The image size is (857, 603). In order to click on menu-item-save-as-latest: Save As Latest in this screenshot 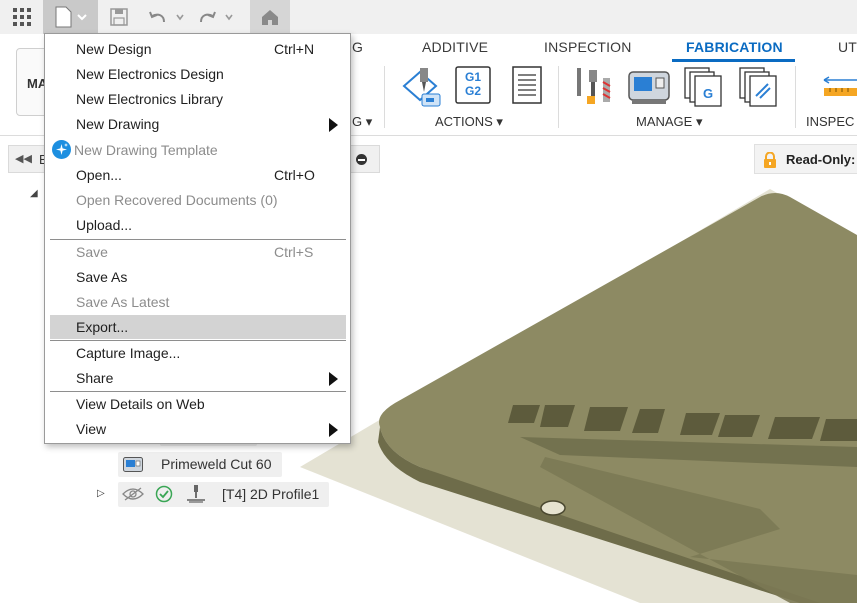, I will do `click(198, 302)`.